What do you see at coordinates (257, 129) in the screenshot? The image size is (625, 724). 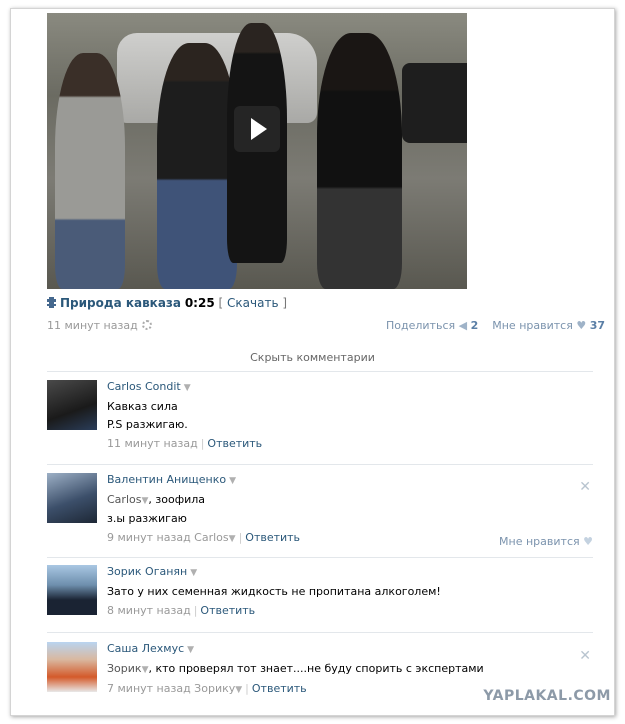 I see `play-icon` at bounding box center [257, 129].